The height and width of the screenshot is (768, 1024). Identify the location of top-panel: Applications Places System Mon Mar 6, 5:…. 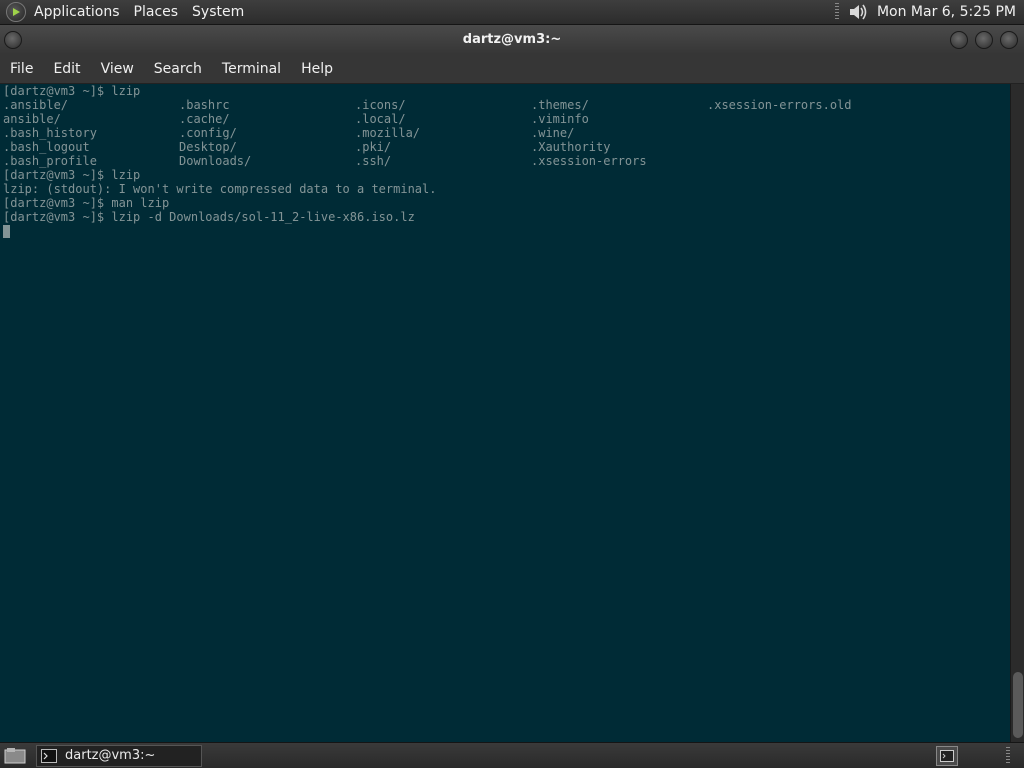
(512, 12).